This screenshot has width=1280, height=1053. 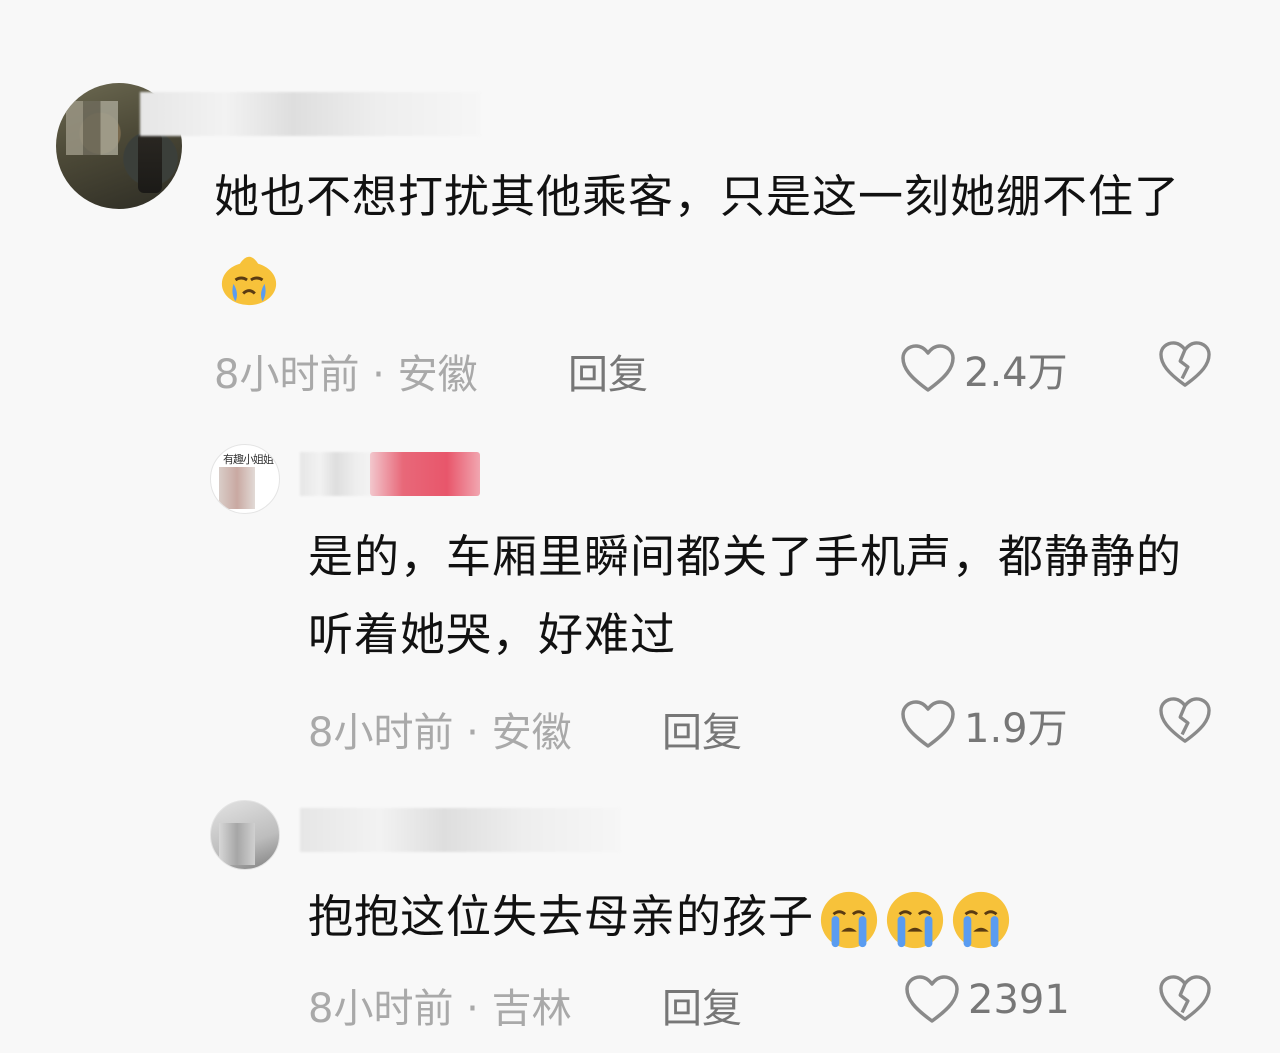 What do you see at coordinates (245, 835) in the screenshot?
I see `avatar` at bounding box center [245, 835].